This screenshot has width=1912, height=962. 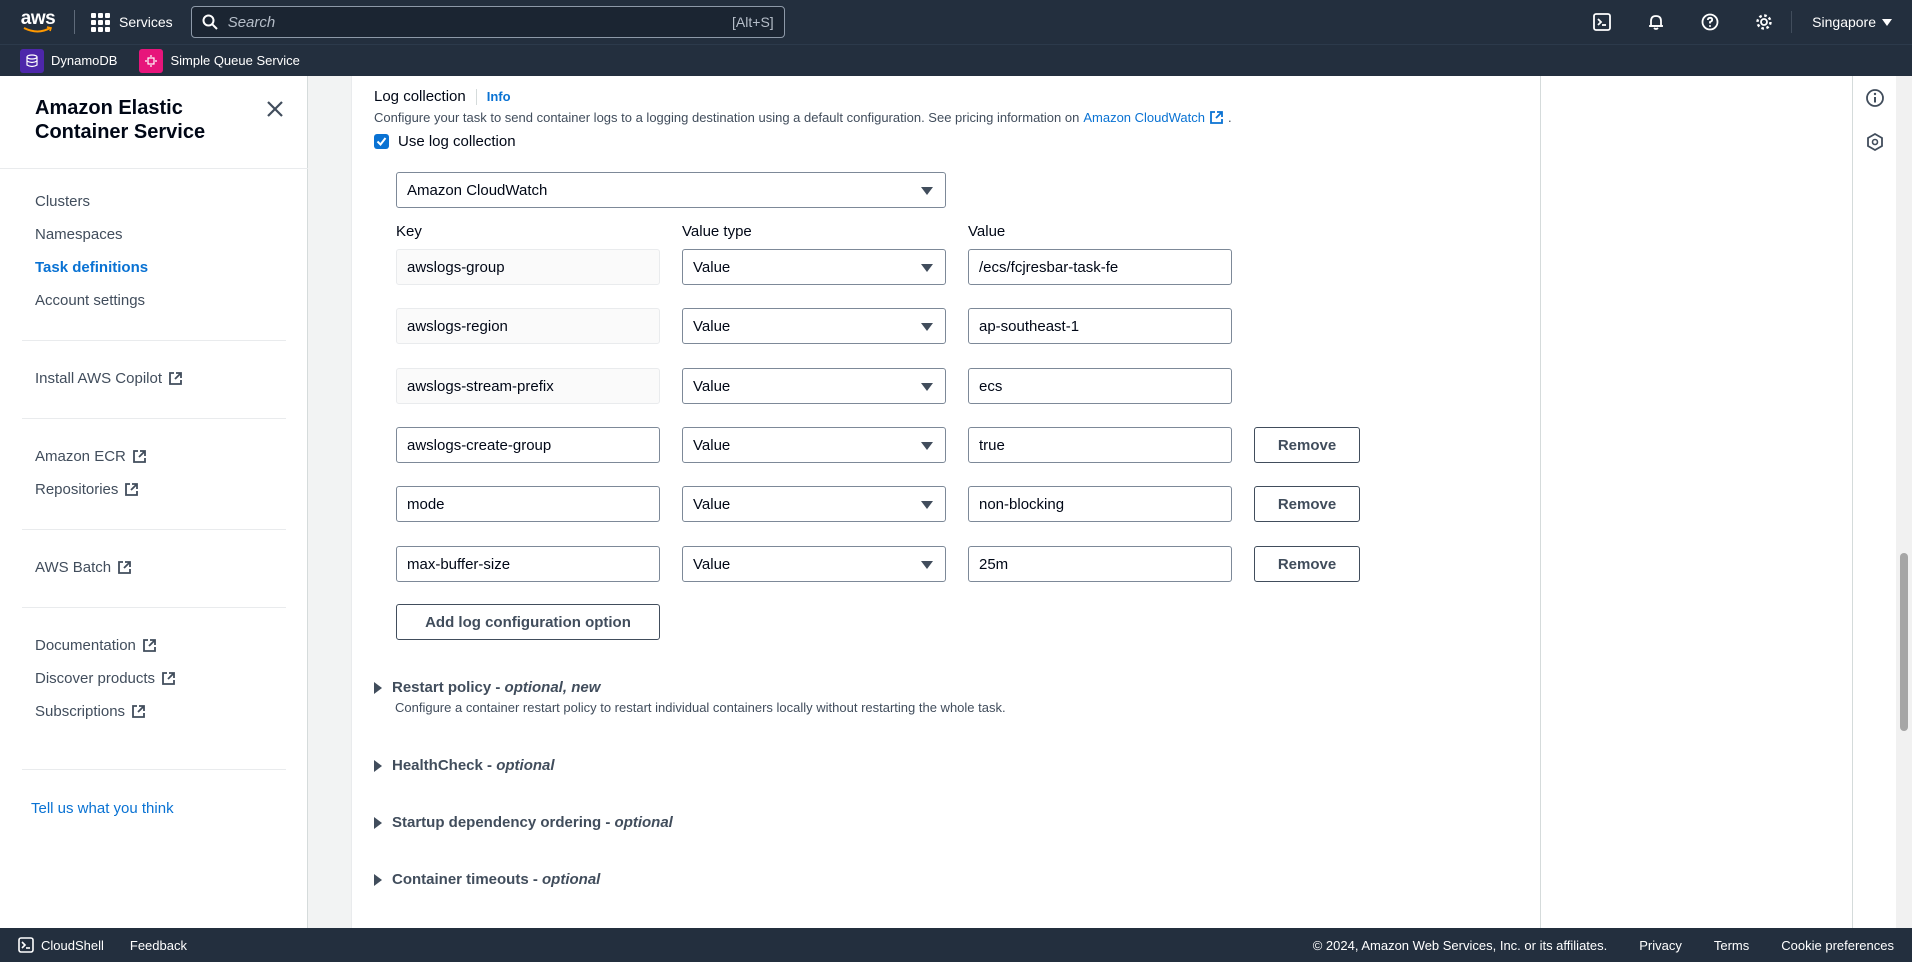 I want to click on bell-icon, so click(x=1656, y=22).